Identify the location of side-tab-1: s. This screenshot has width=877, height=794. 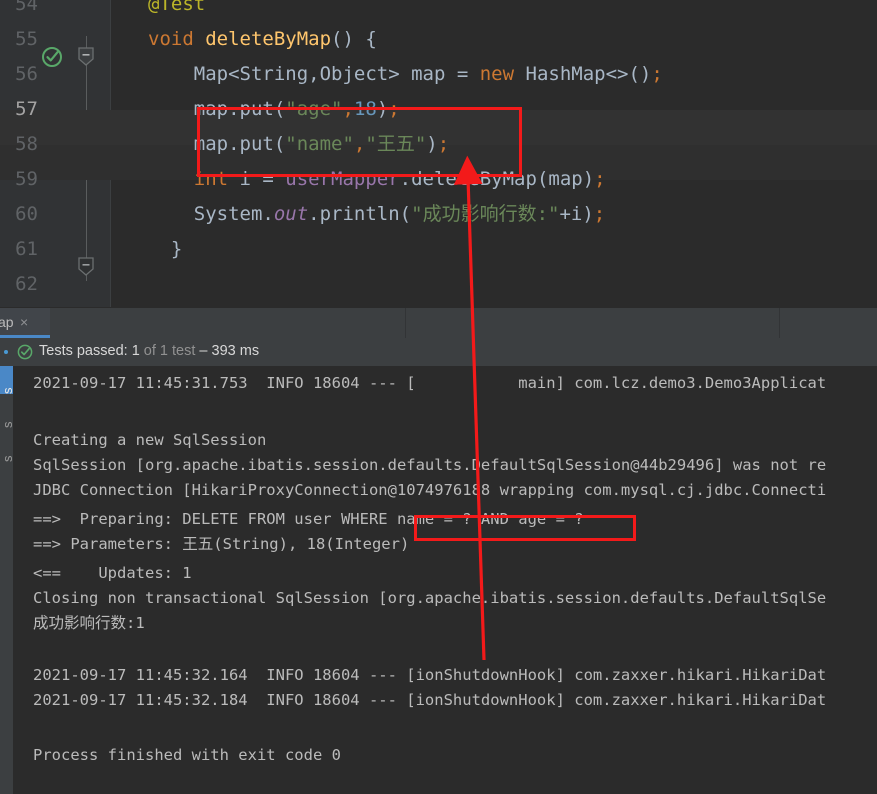
(6, 415).